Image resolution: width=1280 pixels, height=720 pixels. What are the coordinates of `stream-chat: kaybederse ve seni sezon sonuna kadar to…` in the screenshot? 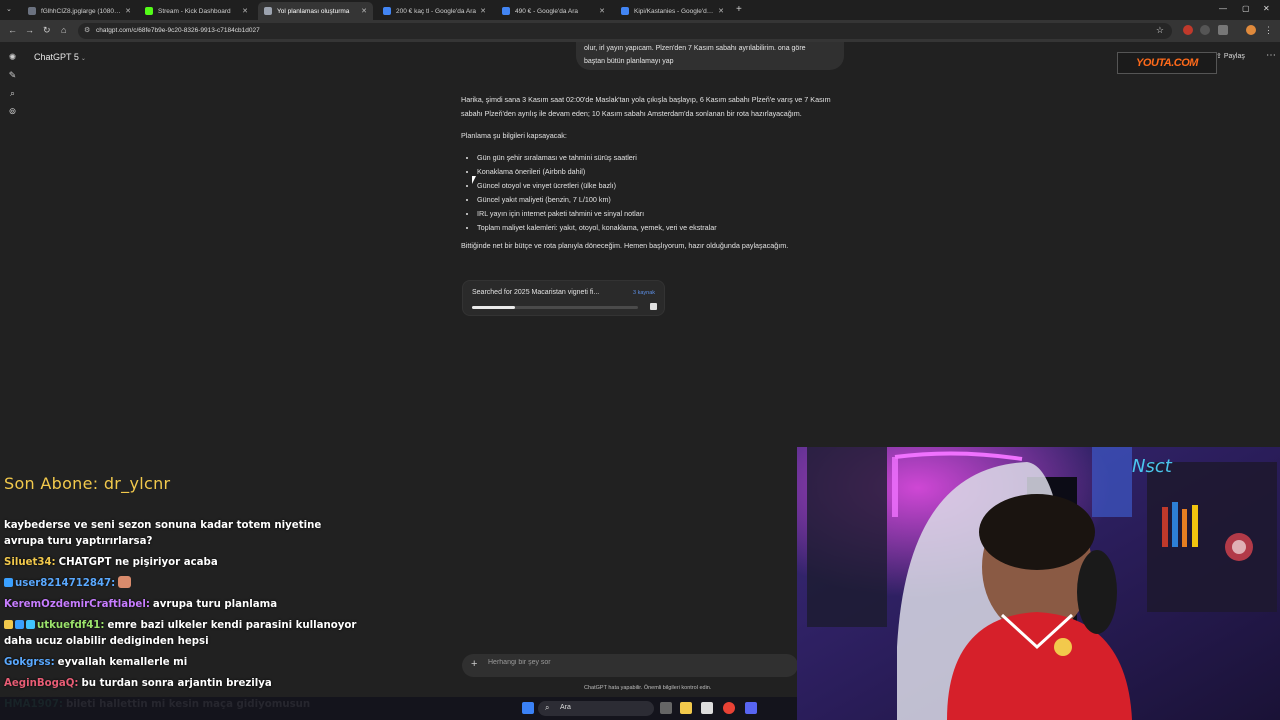 It's located at (181, 618).